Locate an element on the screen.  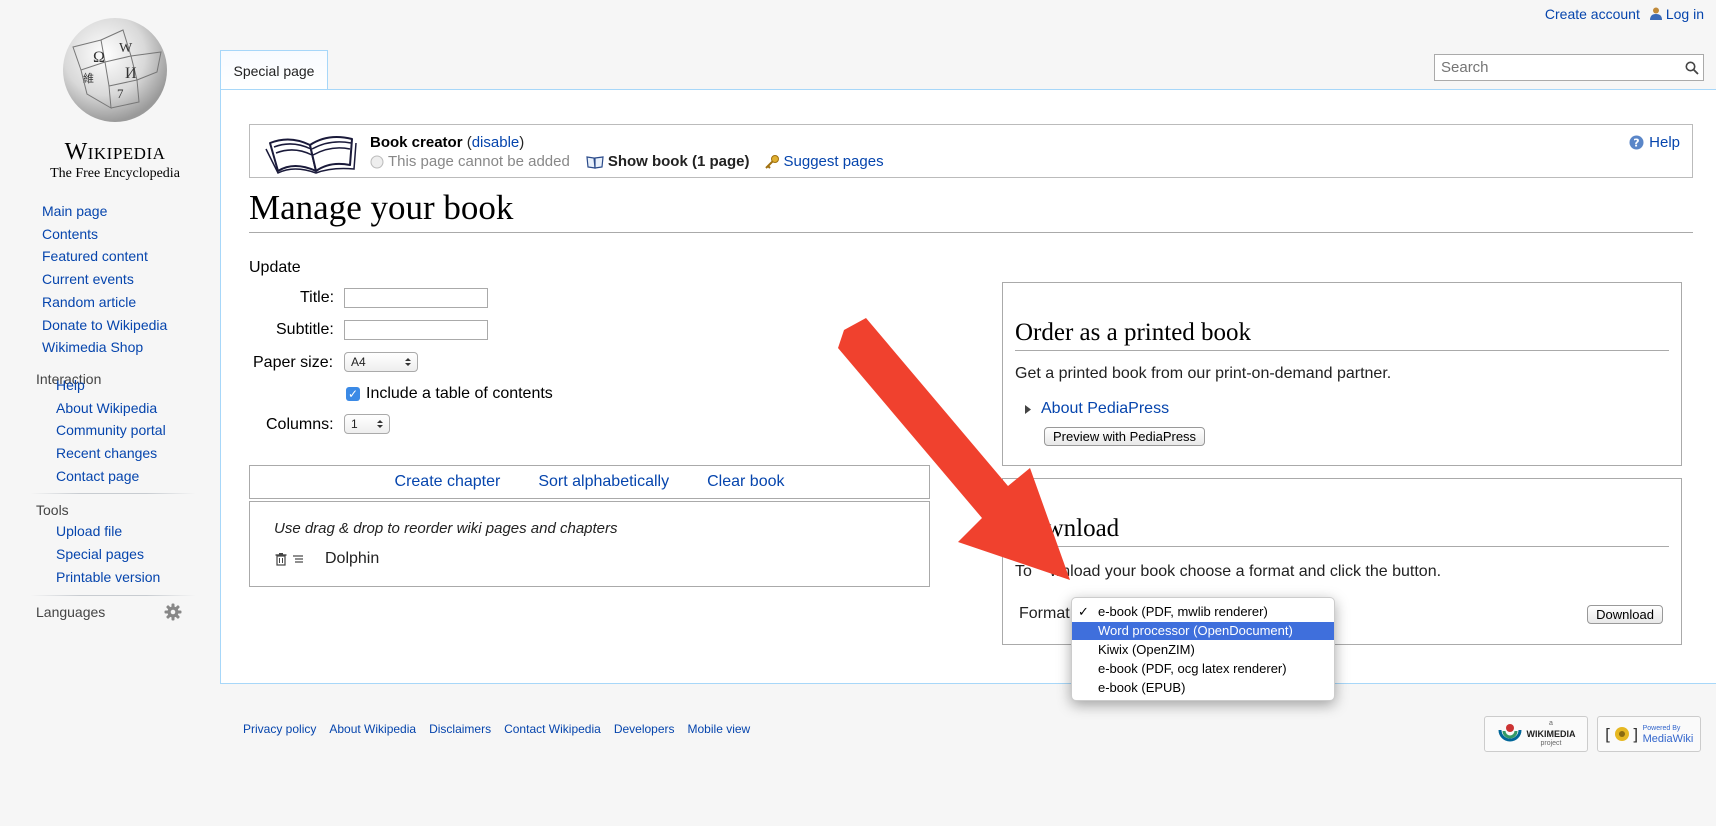
sidebar-item-recent-changes: Recent changes is located at coordinates (133, 453).